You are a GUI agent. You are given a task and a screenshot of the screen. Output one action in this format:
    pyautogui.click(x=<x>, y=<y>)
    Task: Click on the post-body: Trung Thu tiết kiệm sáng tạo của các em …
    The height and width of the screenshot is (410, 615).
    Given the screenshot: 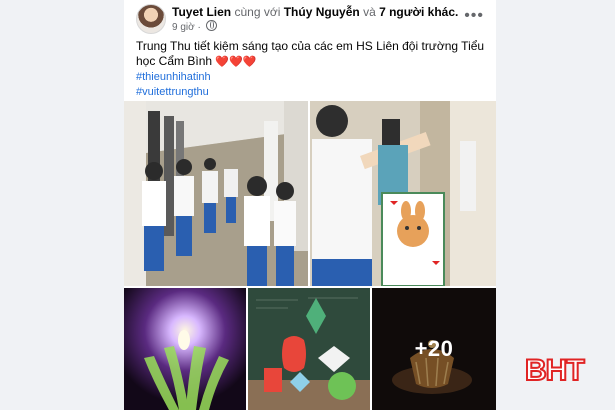 What is the action you would take?
    pyautogui.click(x=311, y=69)
    